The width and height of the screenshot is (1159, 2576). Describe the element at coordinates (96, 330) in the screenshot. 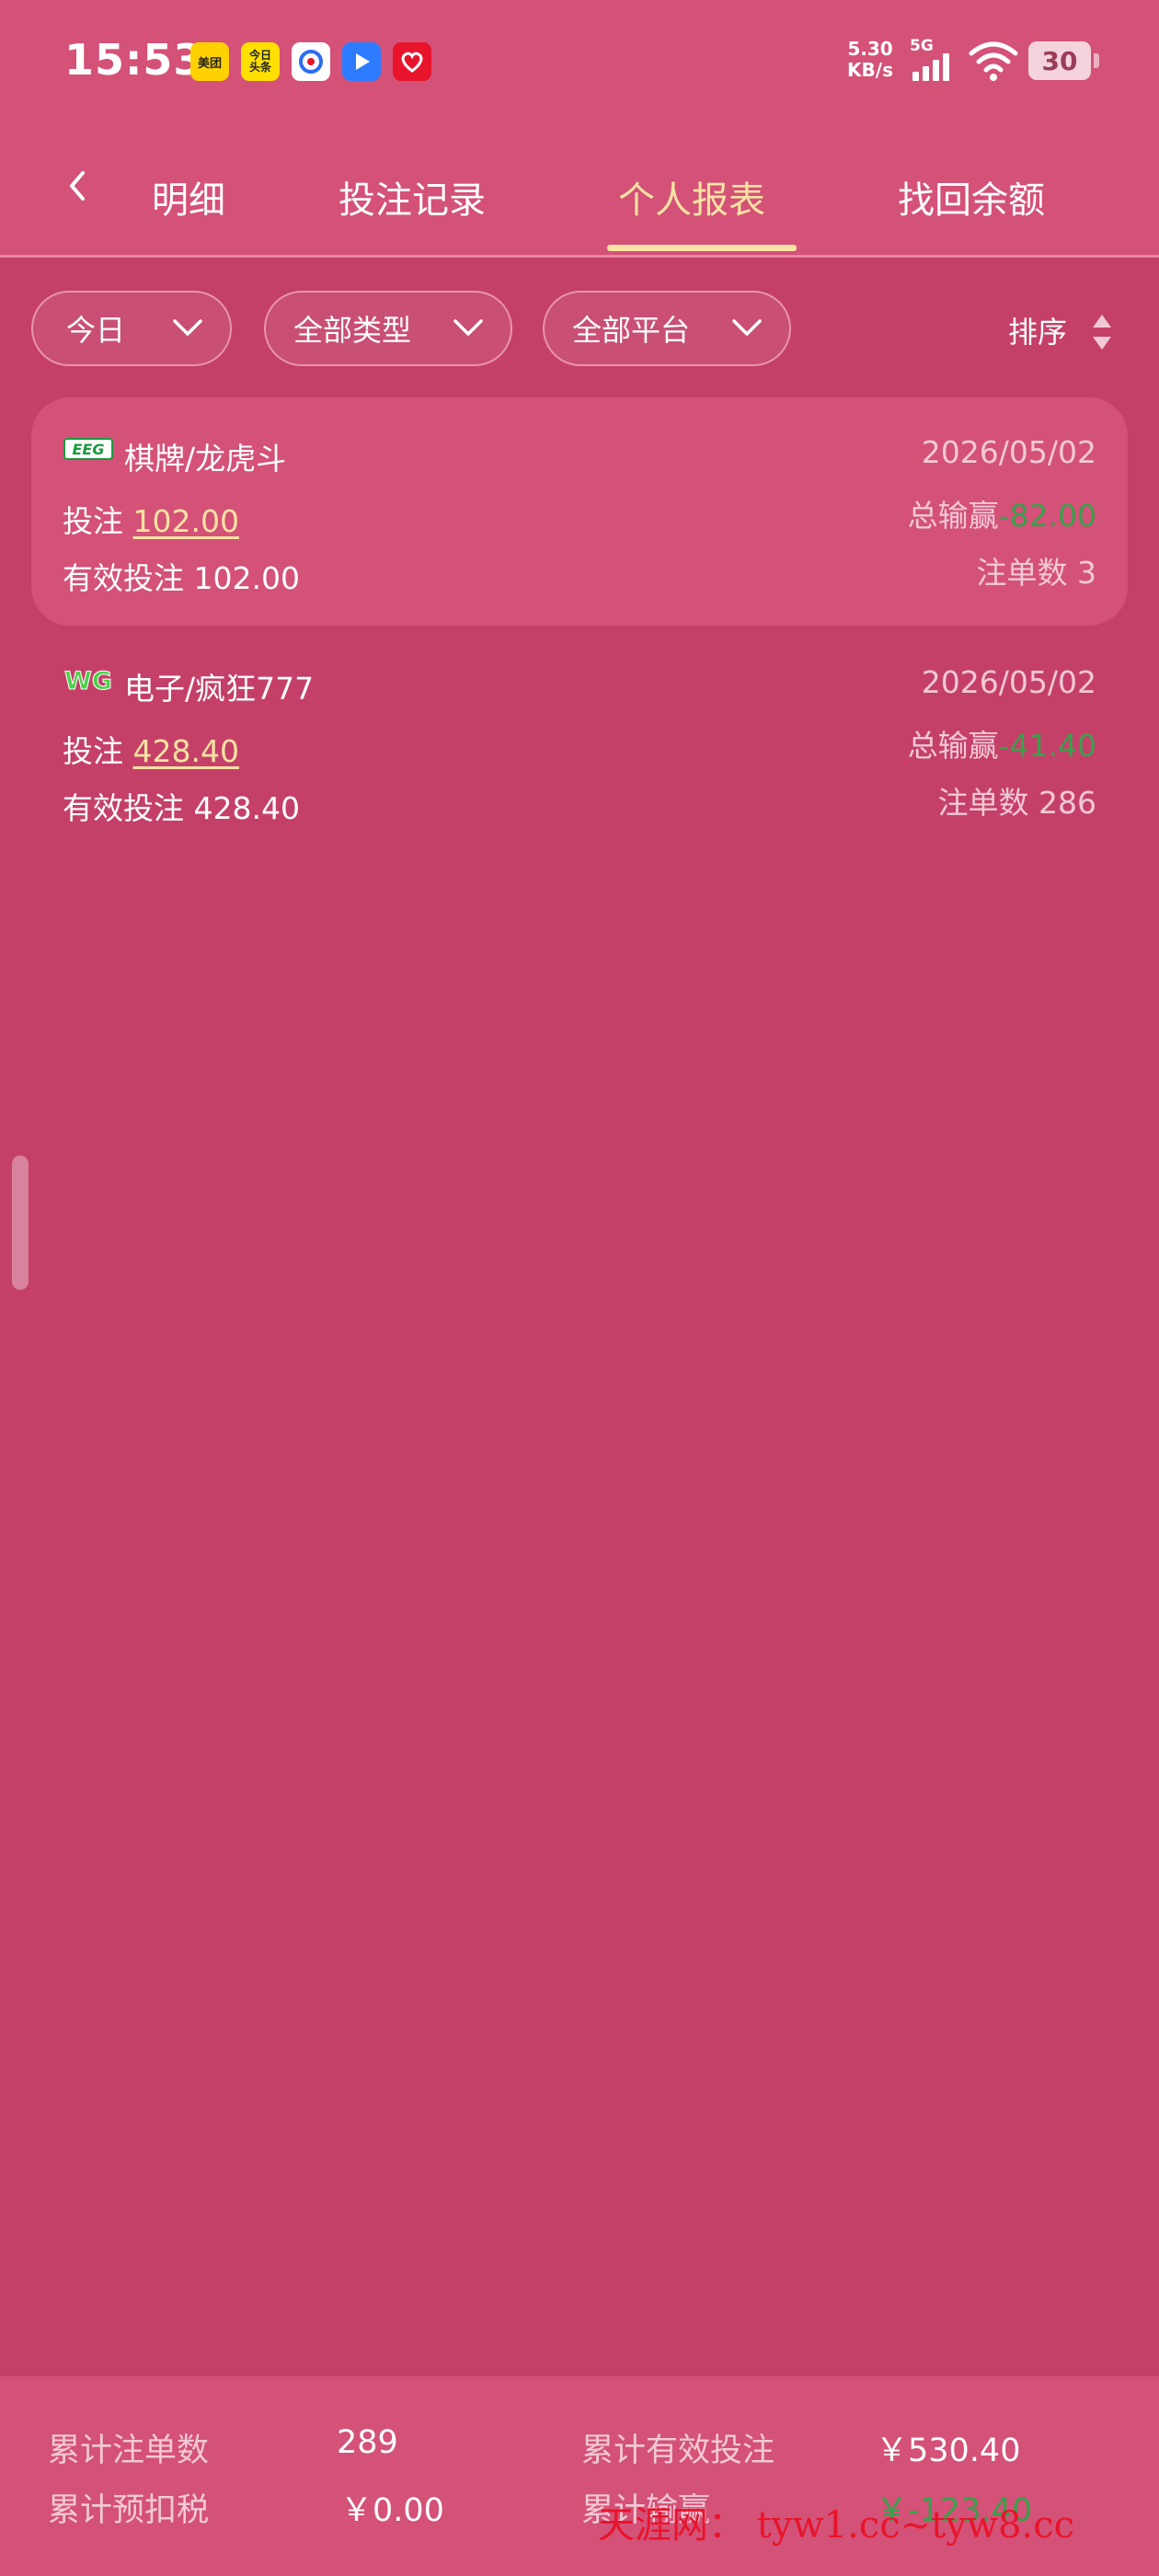

I see `date-filter-label: 今日` at that location.